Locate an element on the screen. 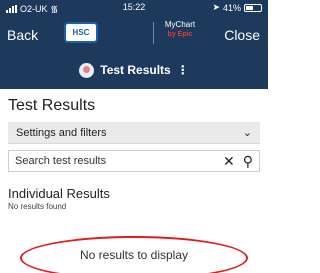 This screenshot has height=273, width=320. battery-icon is located at coordinates (253, 7).